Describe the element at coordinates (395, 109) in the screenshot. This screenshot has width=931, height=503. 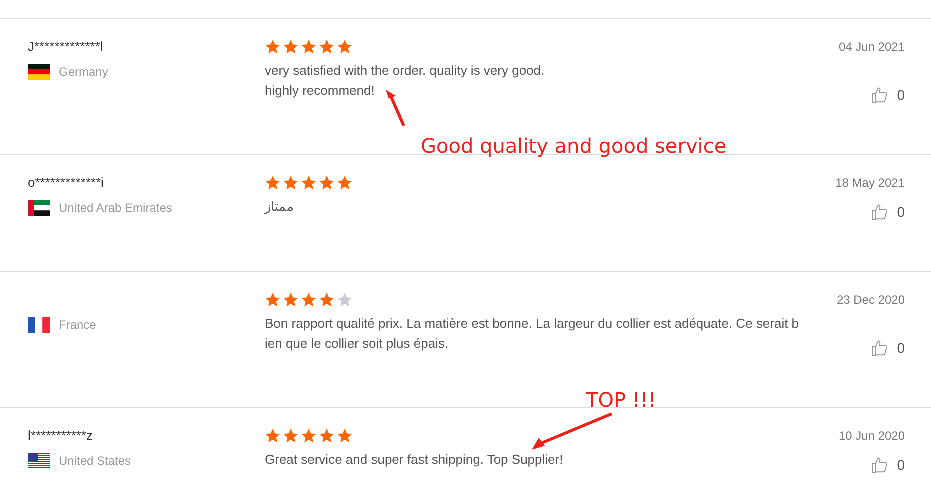
I see `annotation-arrow` at that location.